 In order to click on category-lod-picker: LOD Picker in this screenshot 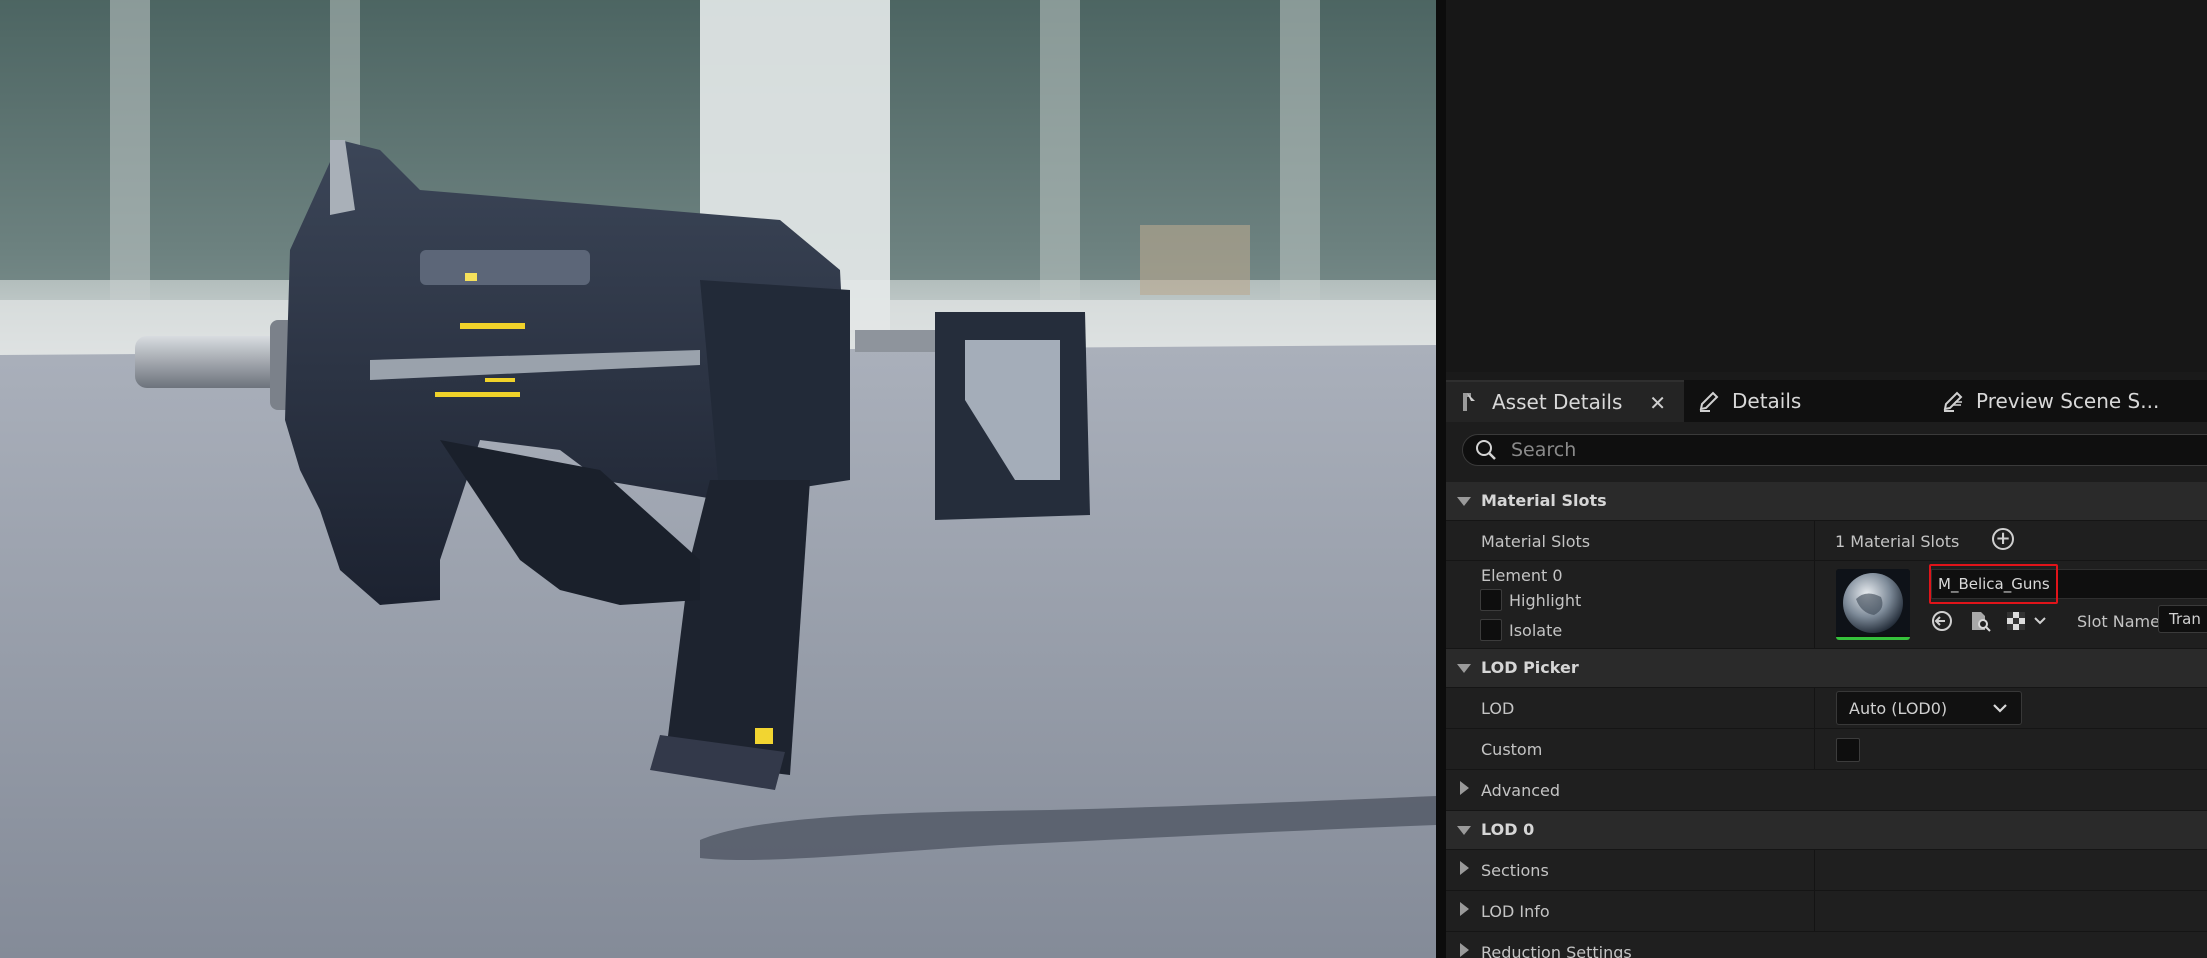, I will do `click(1826, 668)`.